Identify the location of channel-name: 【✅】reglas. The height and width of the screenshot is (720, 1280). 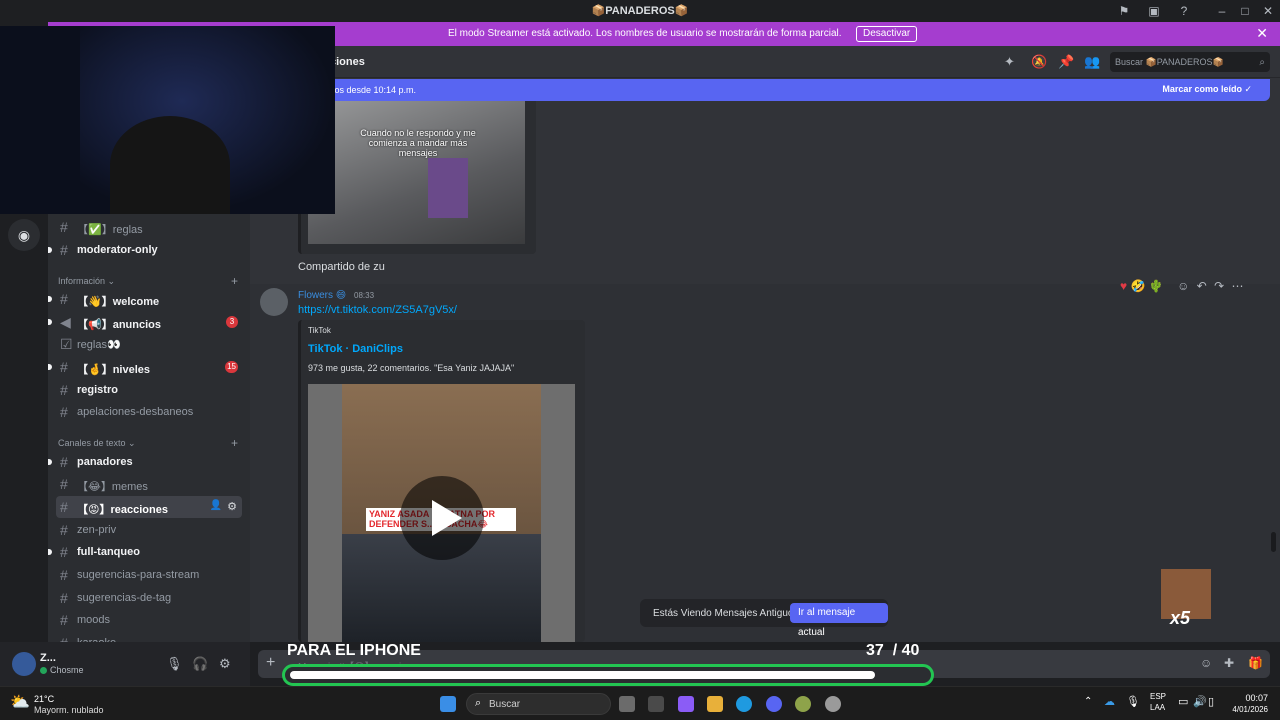
(110, 230).